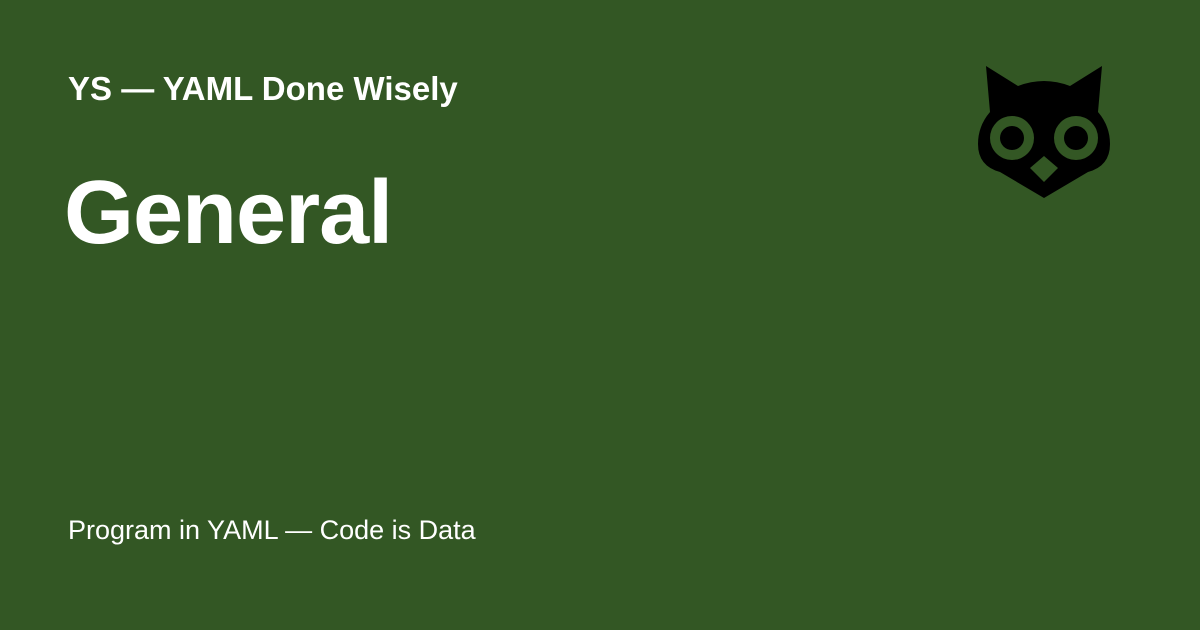  I want to click on owl-icon, so click(1044, 132).